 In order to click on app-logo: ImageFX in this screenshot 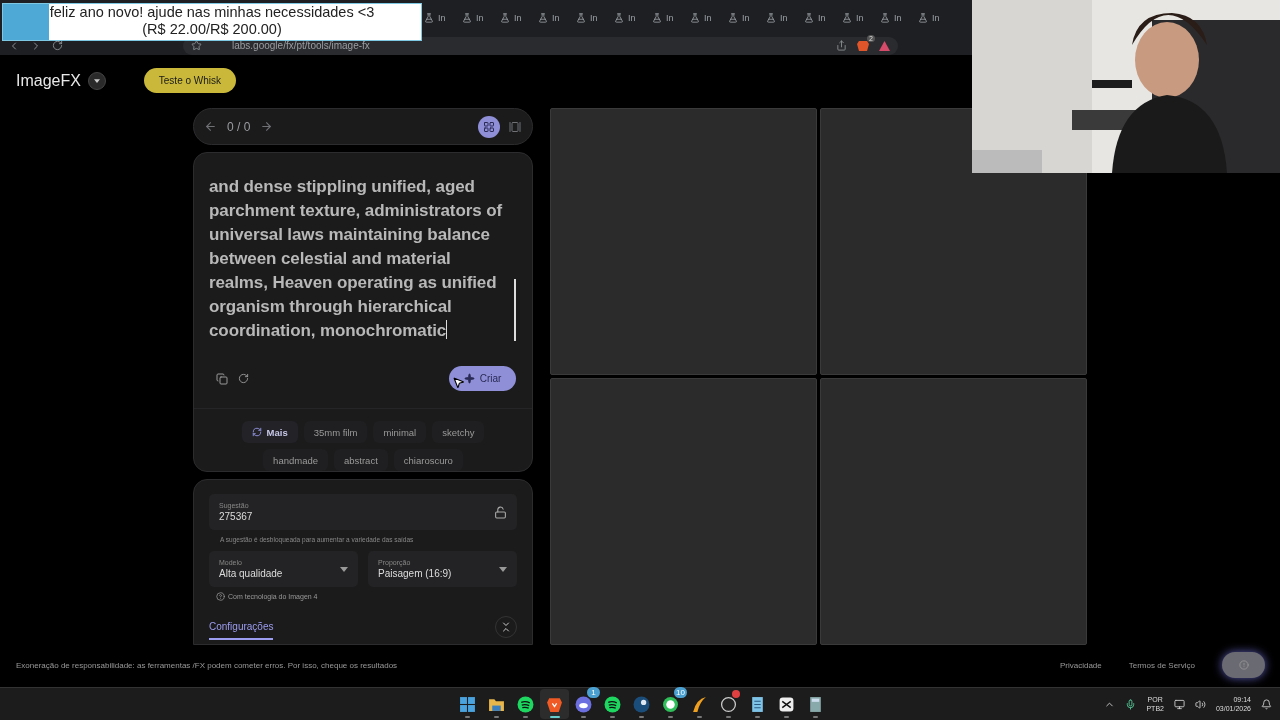, I will do `click(48, 80)`.